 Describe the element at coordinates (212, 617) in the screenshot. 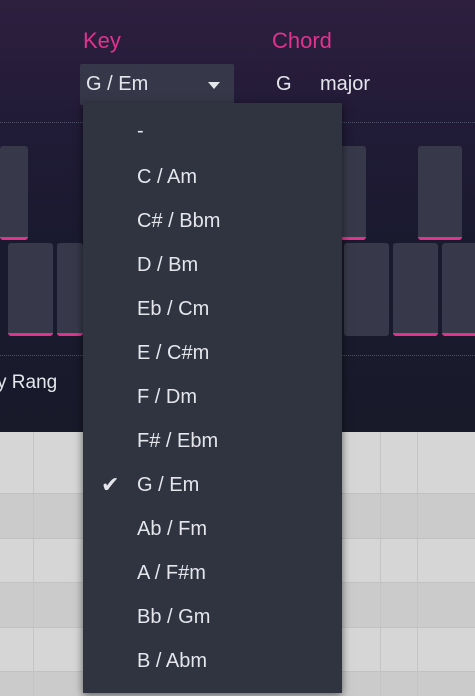

I see `menu-item-bb-gm: Bb / Gm` at that location.